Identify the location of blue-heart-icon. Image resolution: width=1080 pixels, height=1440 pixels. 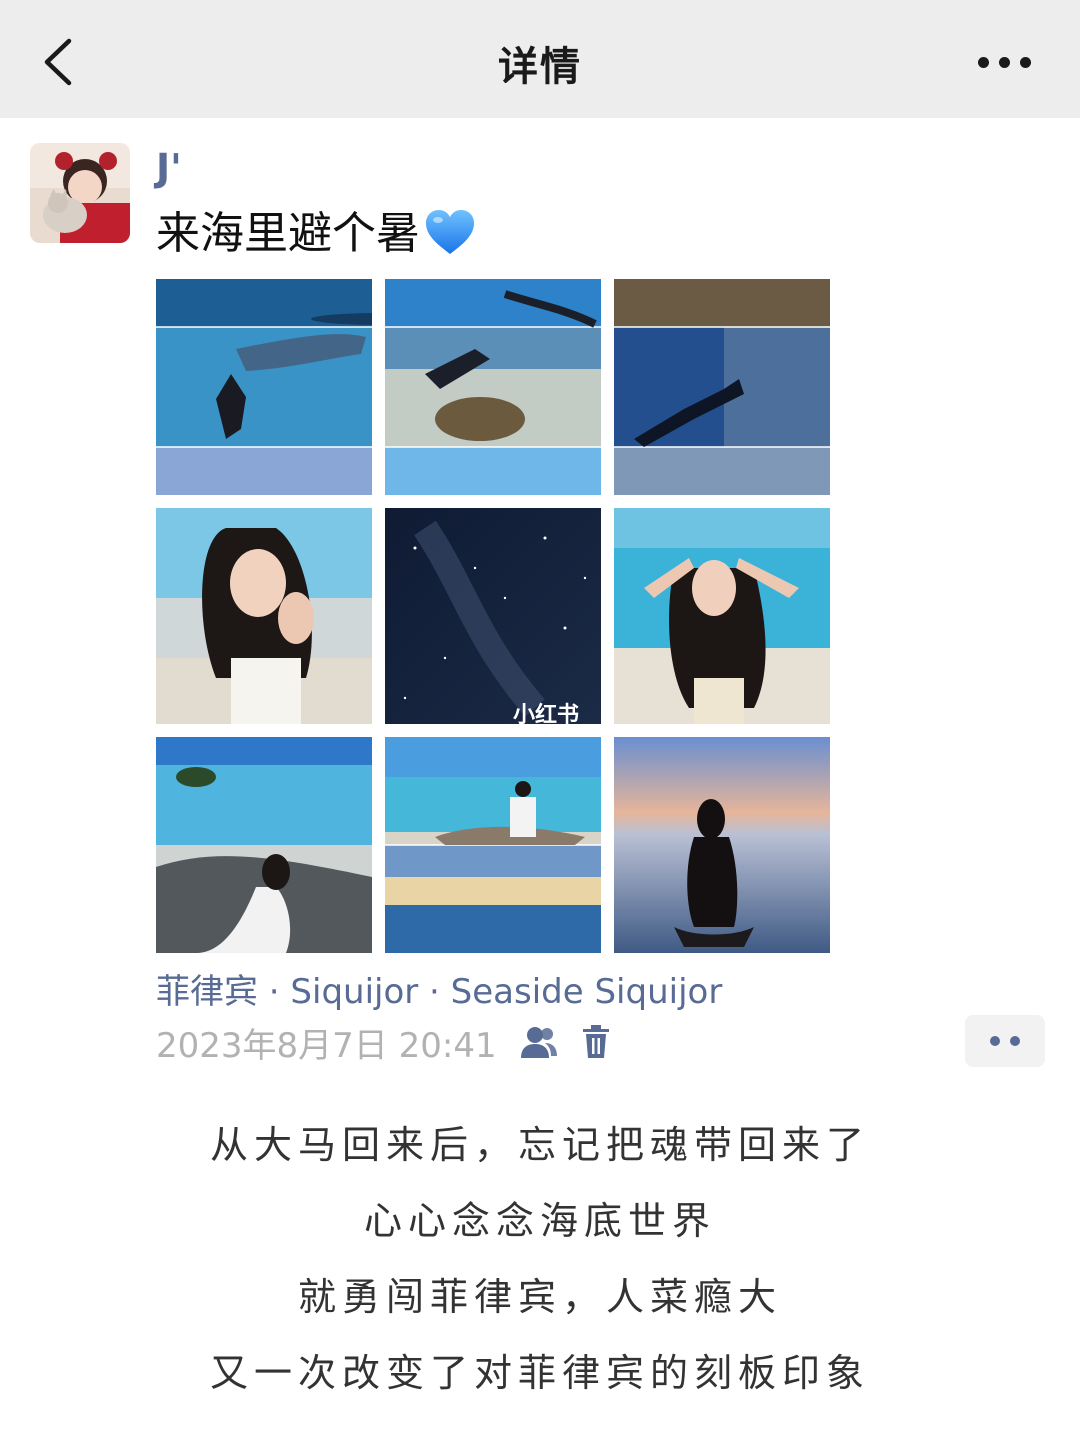
(450, 232).